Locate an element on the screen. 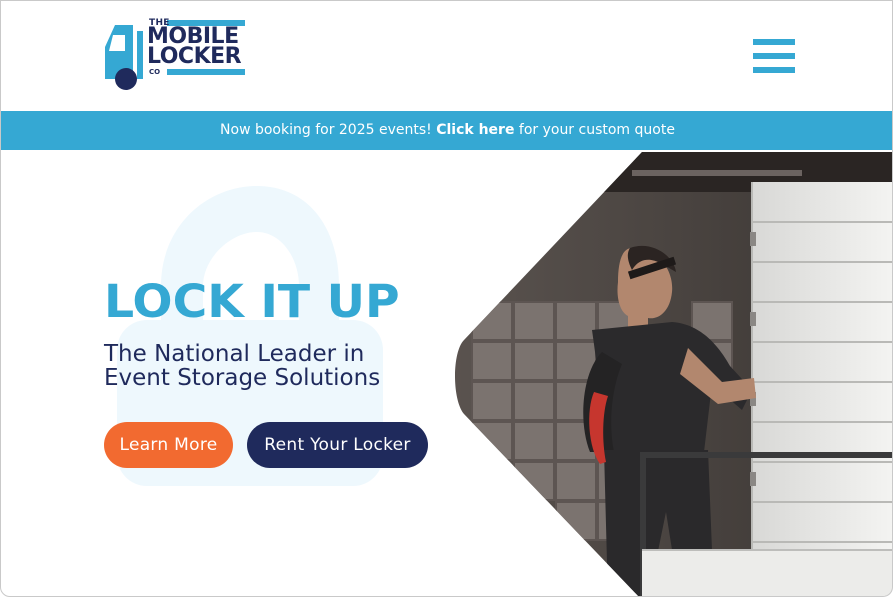  rent-your-locker-button: Rent Your Locker is located at coordinates (337, 445).